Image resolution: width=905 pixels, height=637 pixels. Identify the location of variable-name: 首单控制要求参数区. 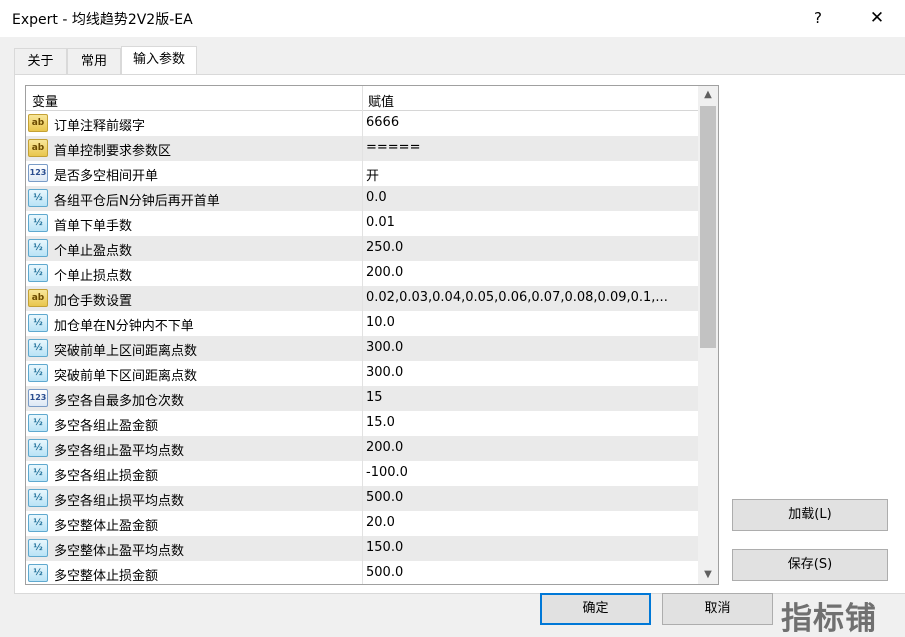
(113, 151).